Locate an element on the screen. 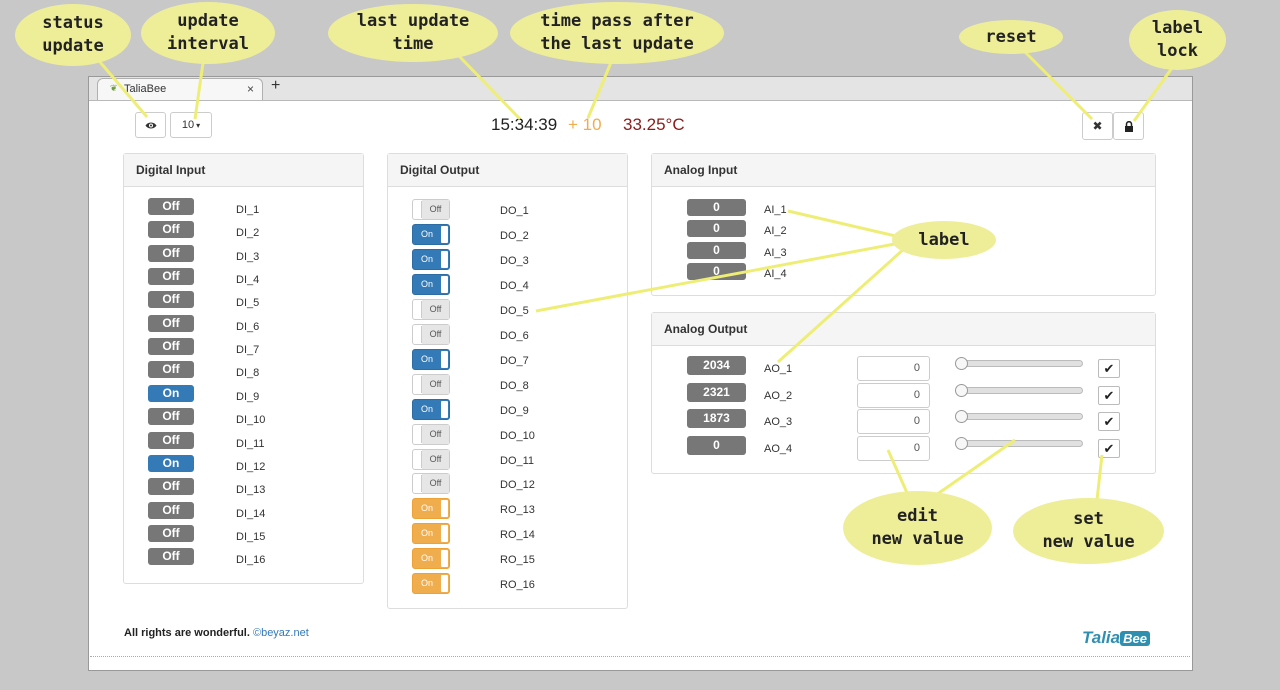  callout-text: set new value is located at coordinates (1088, 530).